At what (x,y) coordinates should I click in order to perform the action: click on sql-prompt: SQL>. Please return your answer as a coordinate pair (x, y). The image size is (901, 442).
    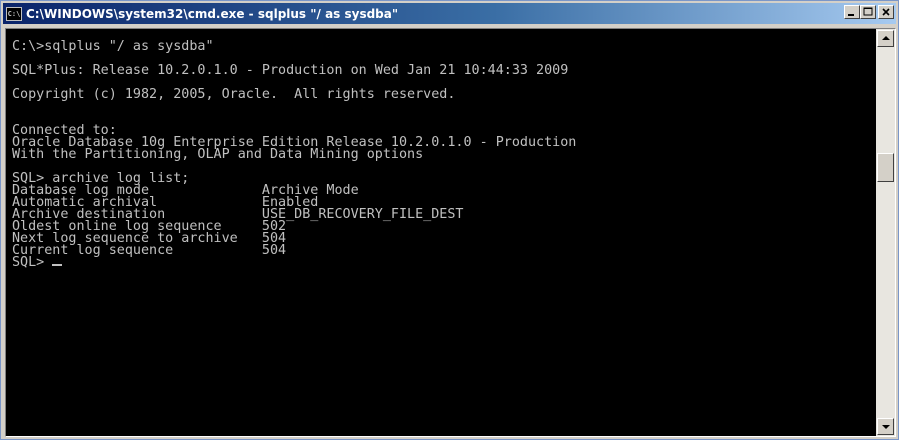
    Looking at the image, I should click on (32, 262).